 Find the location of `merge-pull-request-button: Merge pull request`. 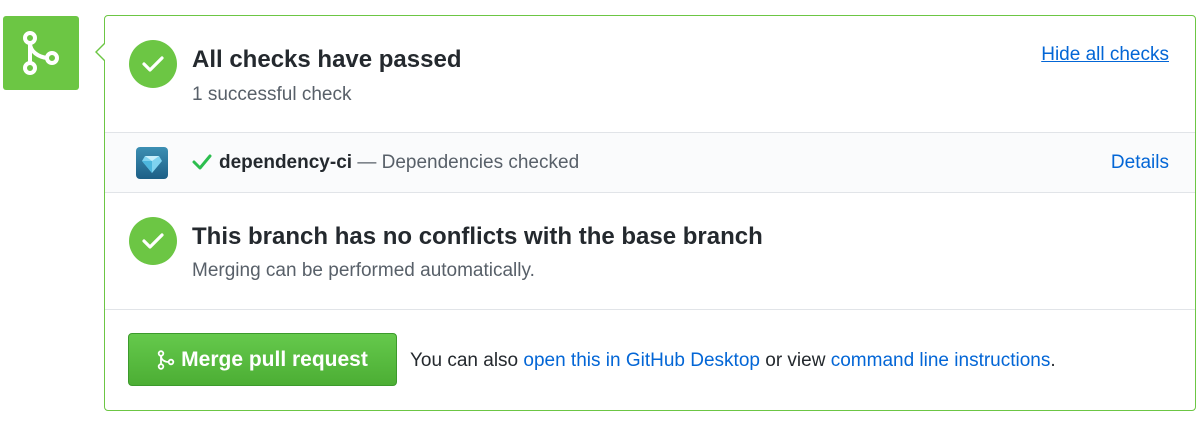

merge-pull-request-button: Merge pull request is located at coordinates (262, 359).